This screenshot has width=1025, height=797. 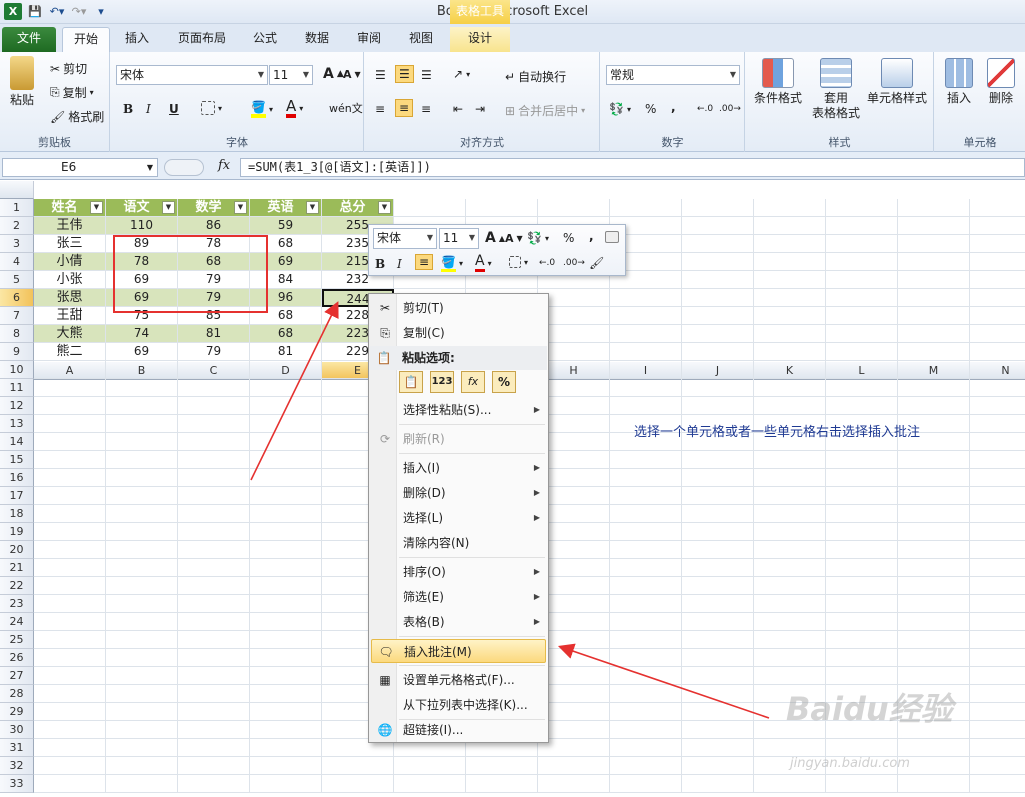 What do you see at coordinates (86, 39) in the screenshot?
I see `tab-home: 开始` at bounding box center [86, 39].